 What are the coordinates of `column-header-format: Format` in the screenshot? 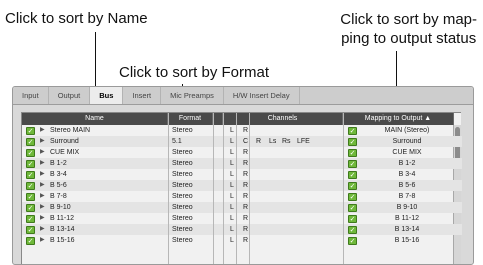 It's located at (190, 119).